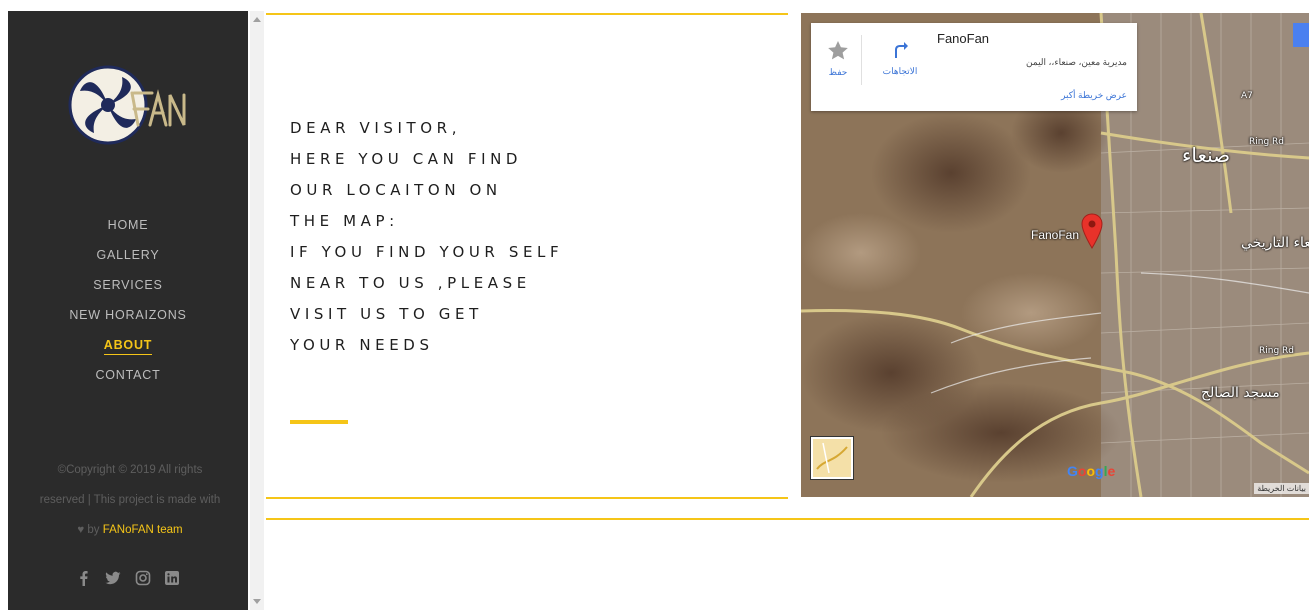 This screenshot has height=610, width=1309. I want to click on fanofan-logo, so click(129, 106).